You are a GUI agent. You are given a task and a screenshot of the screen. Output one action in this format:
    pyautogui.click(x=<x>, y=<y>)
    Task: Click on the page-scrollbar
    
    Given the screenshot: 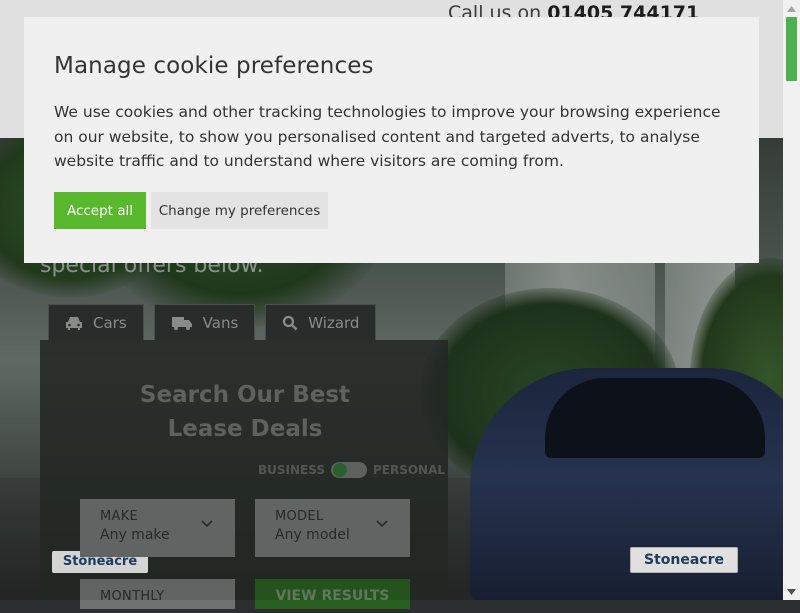 What is the action you would take?
    pyautogui.click(x=791, y=300)
    